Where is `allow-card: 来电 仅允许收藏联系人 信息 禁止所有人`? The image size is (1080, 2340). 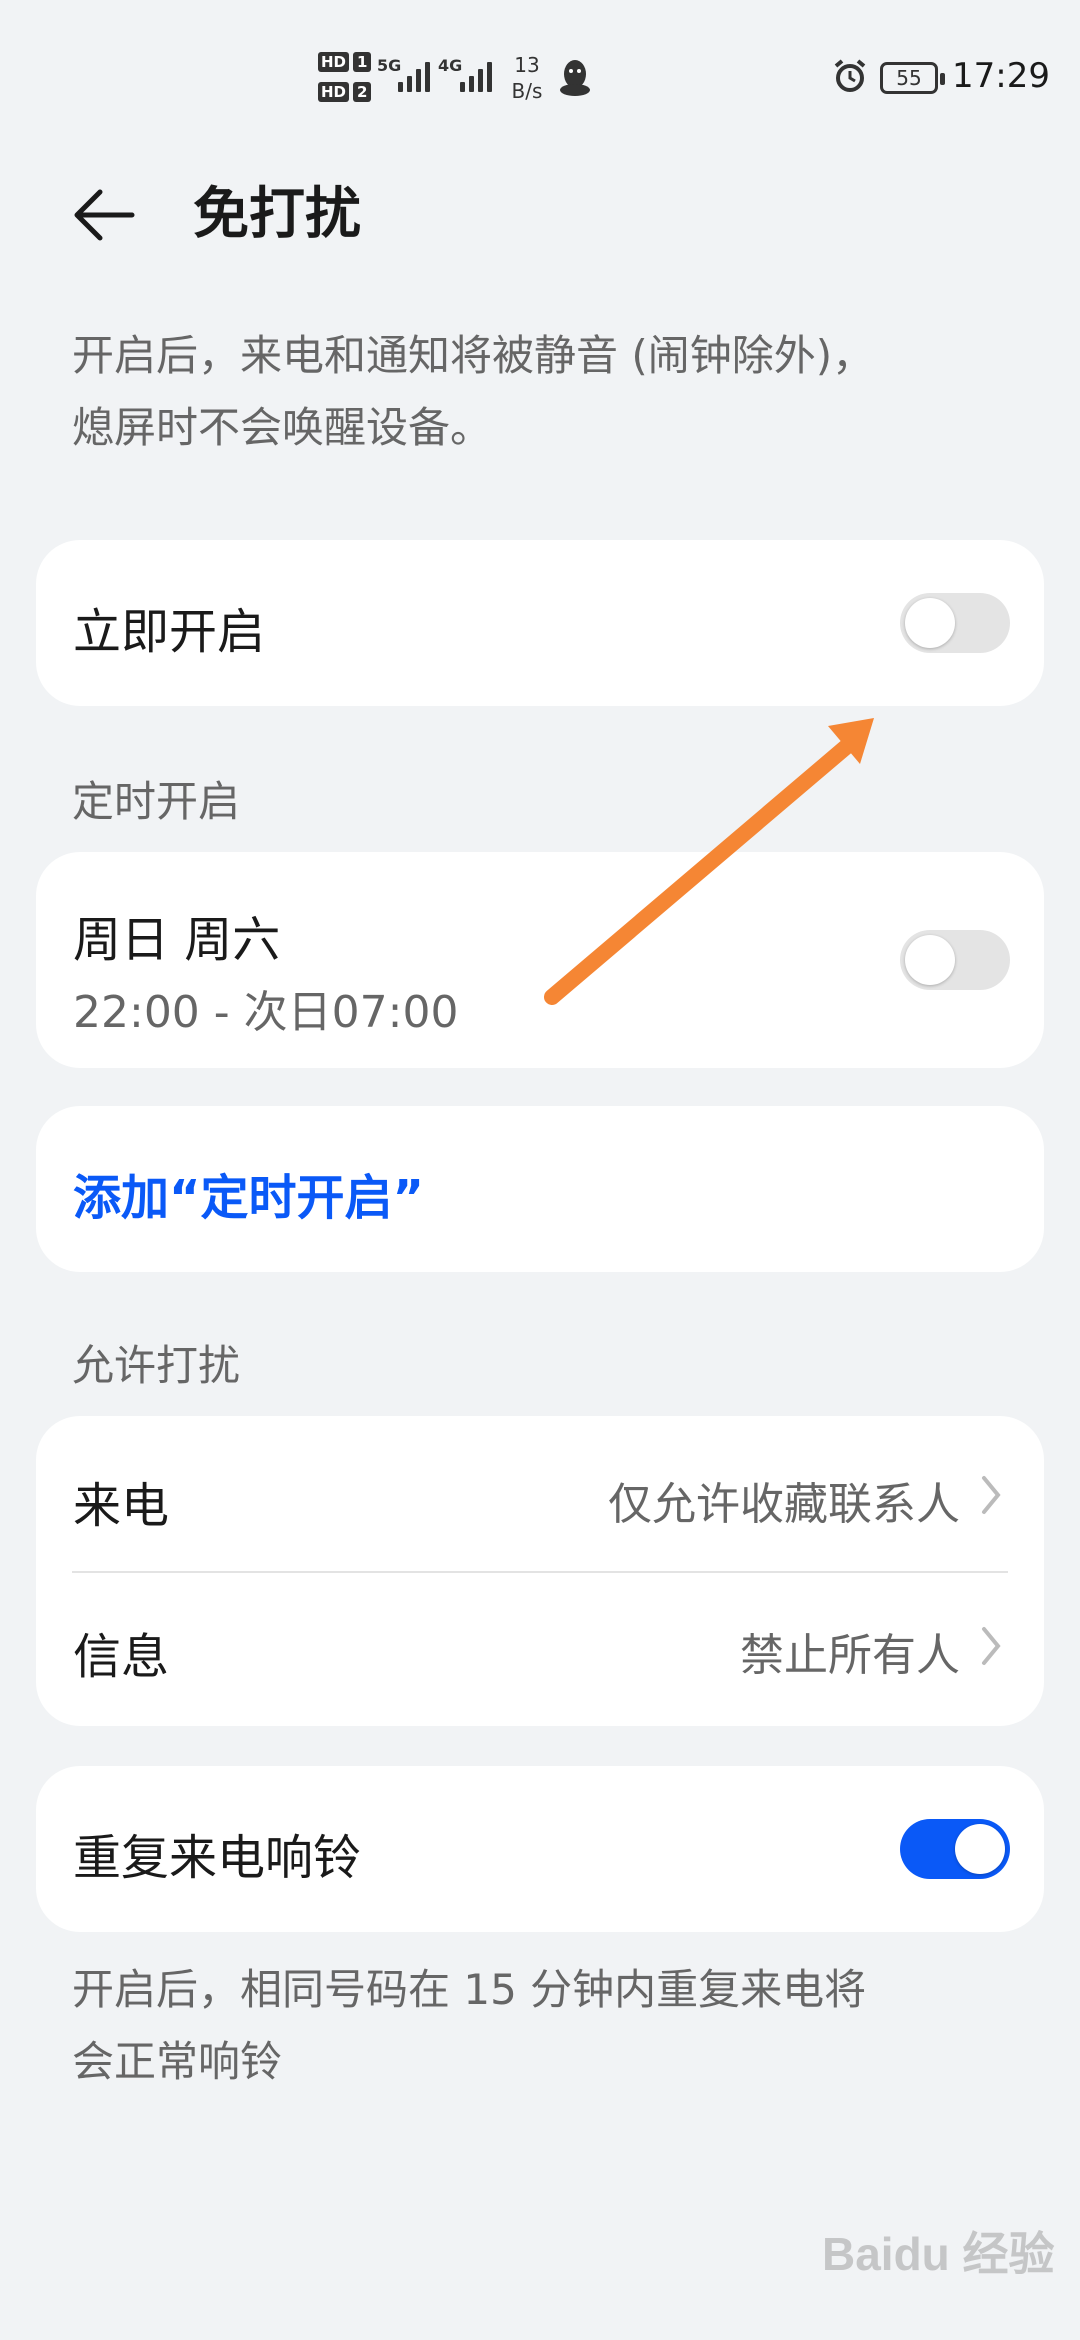
allow-card: 来电 仅允许收藏联系人 信息 禁止所有人 is located at coordinates (540, 1571).